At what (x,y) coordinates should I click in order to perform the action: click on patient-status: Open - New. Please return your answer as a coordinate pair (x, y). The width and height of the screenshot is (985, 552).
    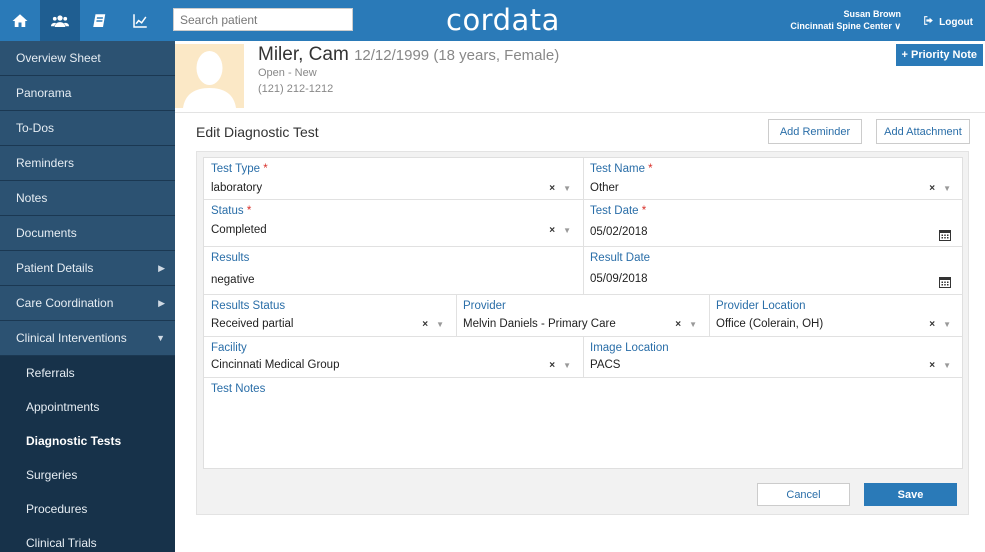
    Looking at the image, I should click on (287, 73).